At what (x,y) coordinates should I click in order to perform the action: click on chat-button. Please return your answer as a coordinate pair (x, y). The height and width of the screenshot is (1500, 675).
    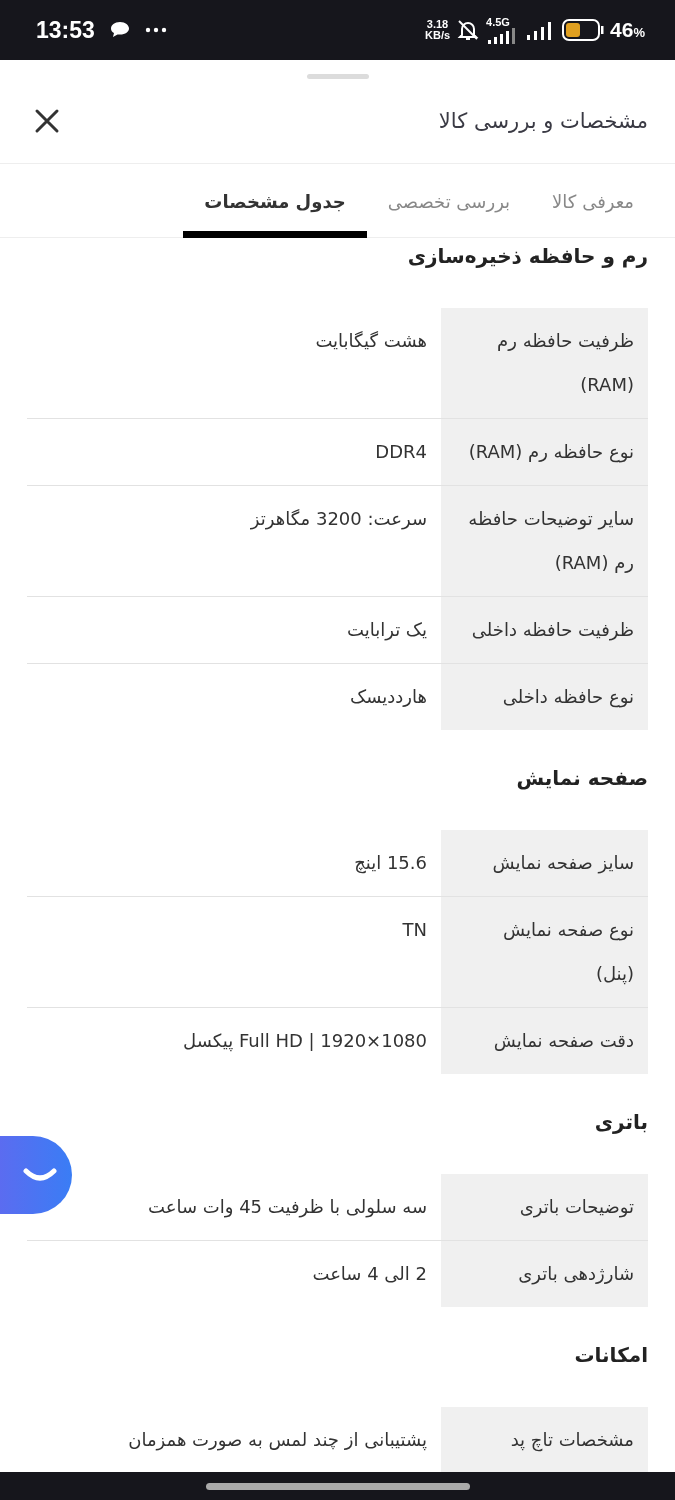
    Looking at the image, I should click on (36, 1175).